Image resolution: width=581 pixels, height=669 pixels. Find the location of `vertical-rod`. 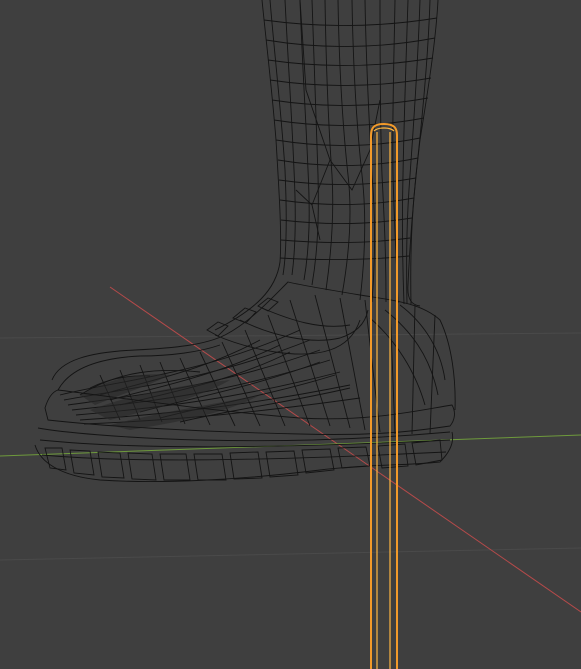

vertical-rod is located at coordinates (384, 395).